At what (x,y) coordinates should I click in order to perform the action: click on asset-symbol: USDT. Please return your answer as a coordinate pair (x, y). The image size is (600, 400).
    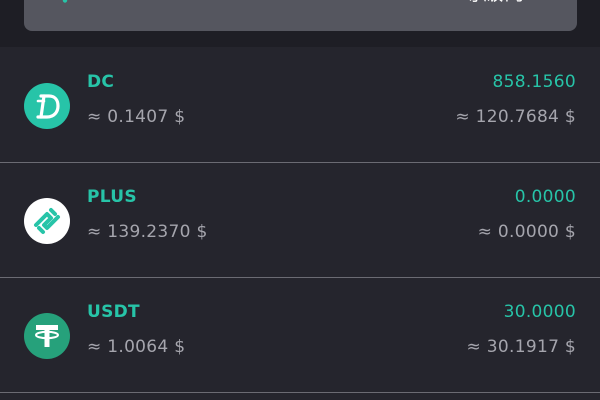
    Looking at the image, I should click on (113, 312).